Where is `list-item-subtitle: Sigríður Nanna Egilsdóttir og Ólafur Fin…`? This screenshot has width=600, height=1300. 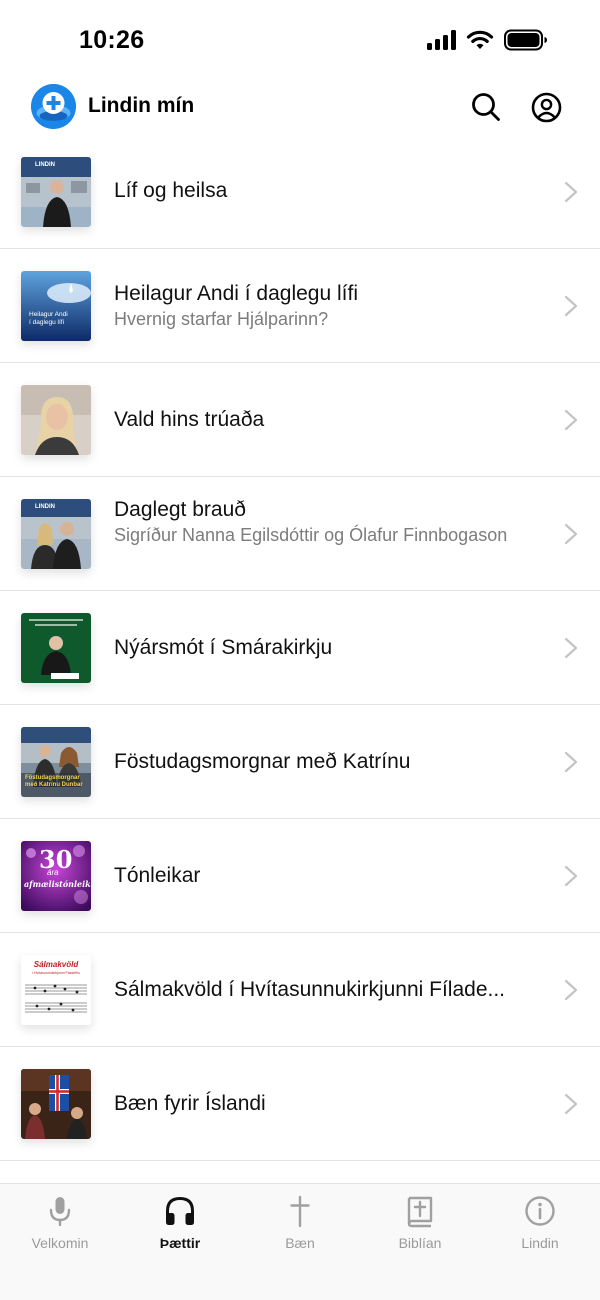 list-item-subtitle: Sigríður Nanna Egilsdóttir og Ólafur Fin… is located at coordinates (311, 535).